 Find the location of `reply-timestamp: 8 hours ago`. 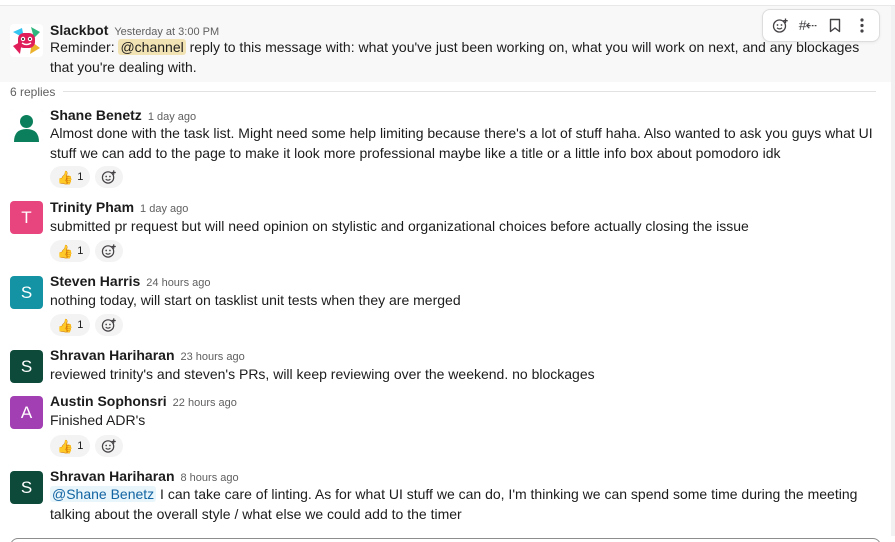

reply-timestamp: 8 hours ago is located at coordinates (210, 478).